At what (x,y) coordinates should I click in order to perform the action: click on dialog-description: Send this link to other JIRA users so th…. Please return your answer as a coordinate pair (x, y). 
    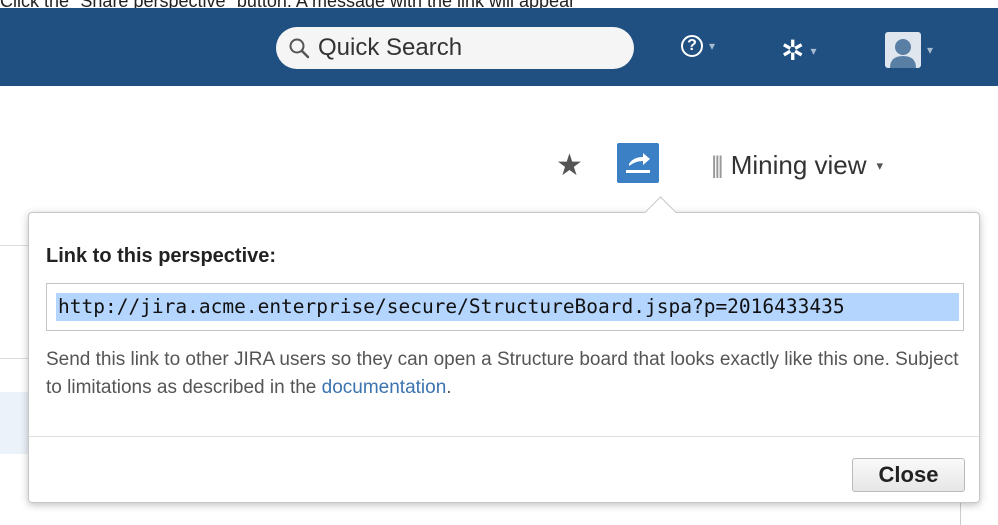
    Looking at the image, I should click on (505, 374).